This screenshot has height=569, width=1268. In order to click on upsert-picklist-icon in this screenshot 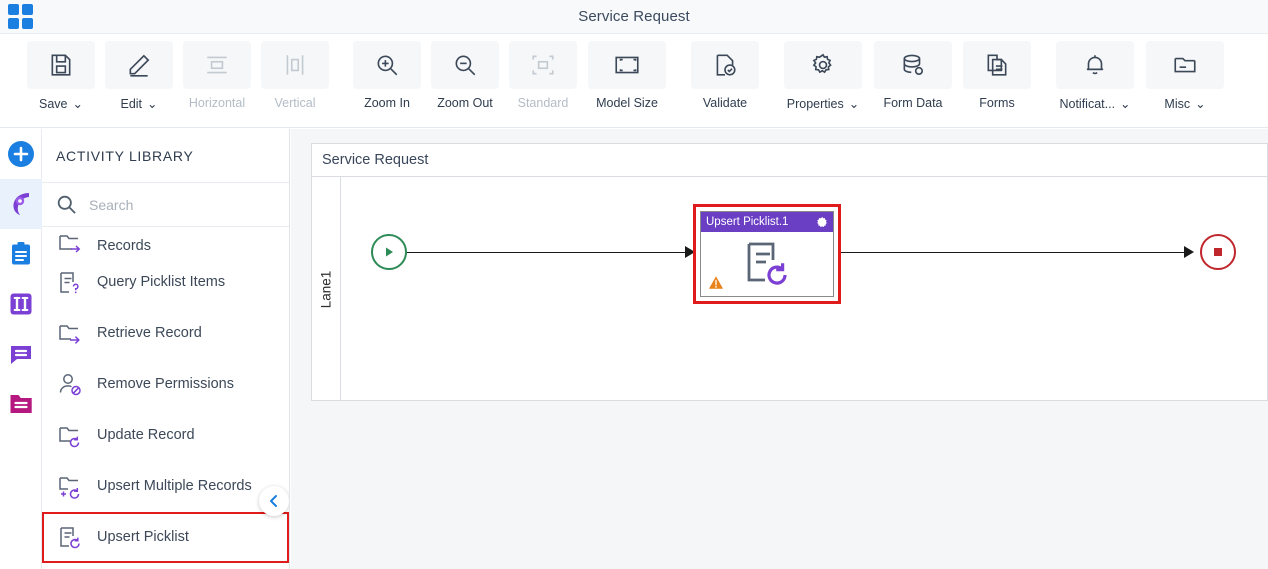, I will do `click(767, 264)`.